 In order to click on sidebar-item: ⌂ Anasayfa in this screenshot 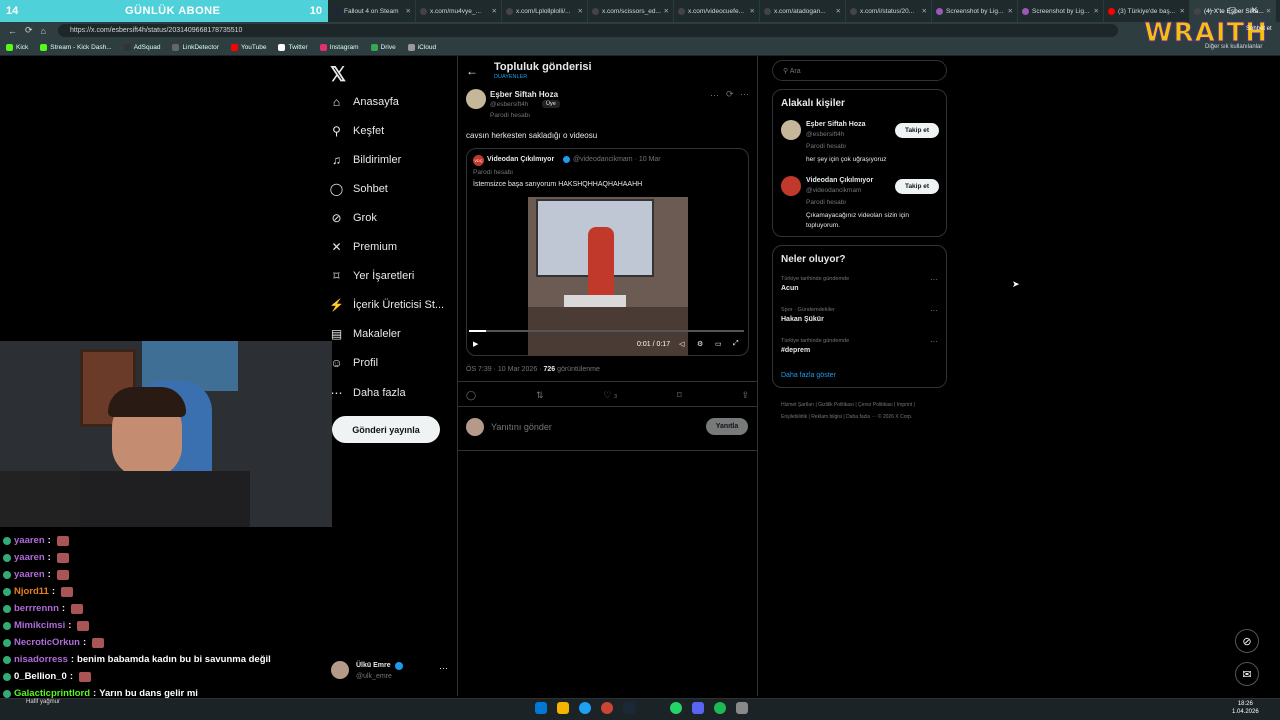, I will do `click(364, 102)`.